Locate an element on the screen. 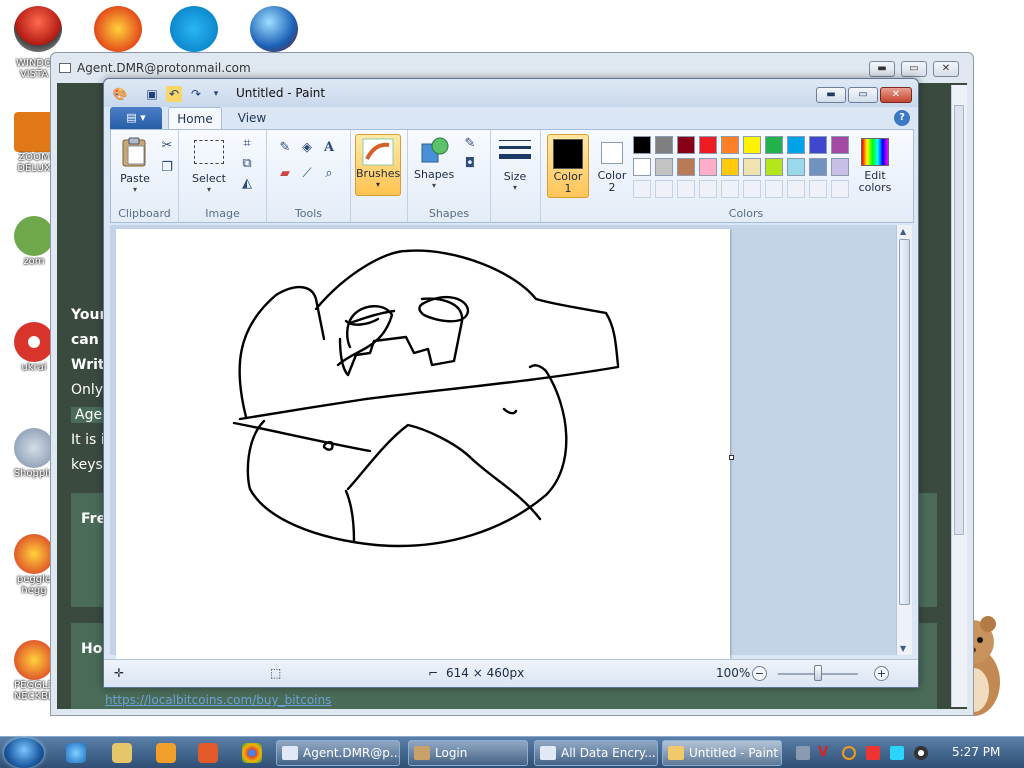 Image resolution: width=1024 pixels, height=768 pixels. search-tray-icon is located at coordinates (849, 753).